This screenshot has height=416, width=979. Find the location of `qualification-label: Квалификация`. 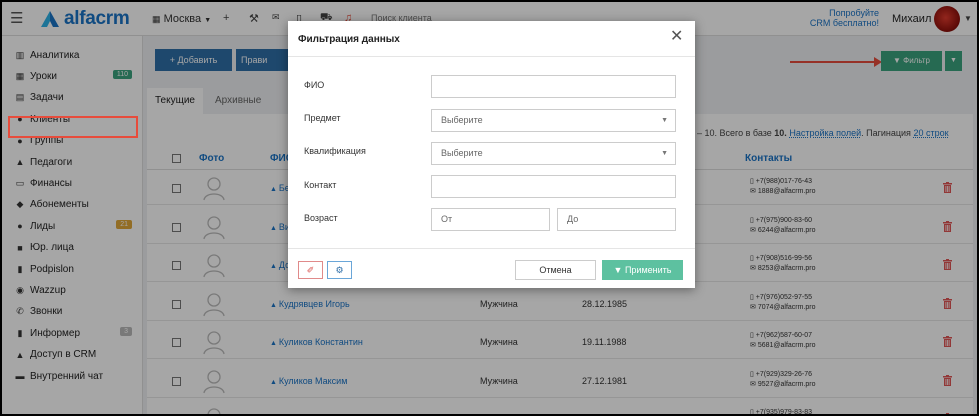

qualification-label: Квалификация is located at coordinates (335, 151).